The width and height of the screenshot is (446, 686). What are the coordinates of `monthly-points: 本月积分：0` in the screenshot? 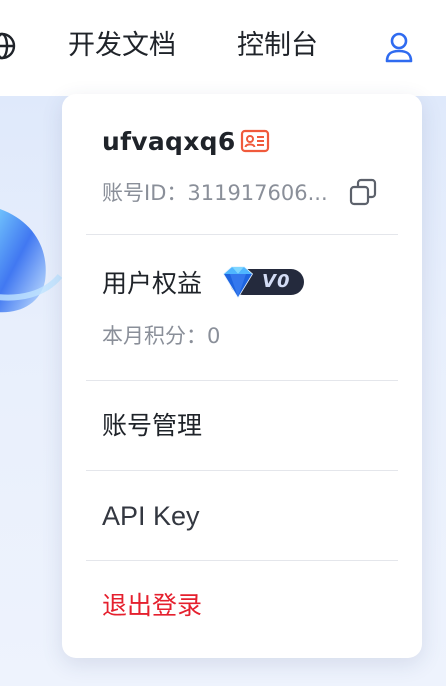 It's located at (161, 336).